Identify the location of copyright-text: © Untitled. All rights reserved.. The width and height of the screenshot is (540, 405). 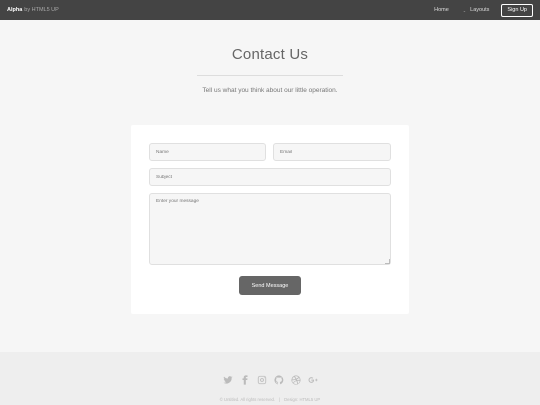
(247, 399).